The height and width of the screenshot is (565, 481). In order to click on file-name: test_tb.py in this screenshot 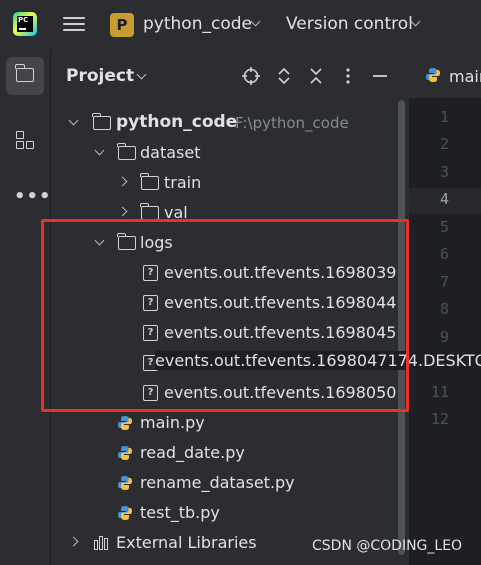, I will do `click(180, 512)`.